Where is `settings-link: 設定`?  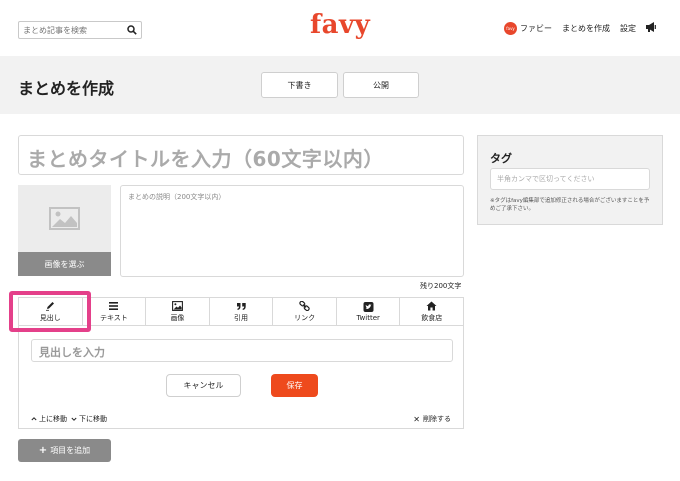 settings-link: 設定 is located at coordinates (628, 28).